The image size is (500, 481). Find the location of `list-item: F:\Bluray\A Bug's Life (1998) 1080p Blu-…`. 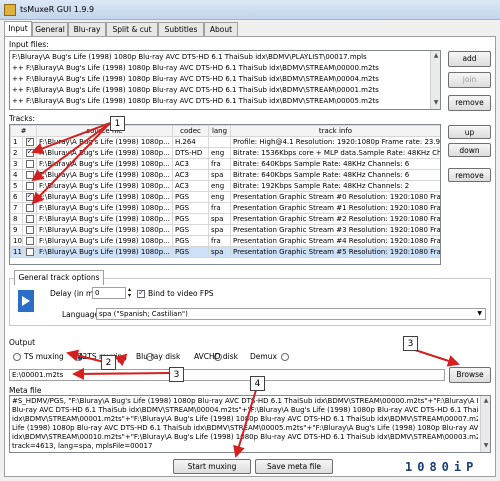

list-item: F:\Bluray\A Bug's Life (1998) 1080p Blu-… is located at coordinates (221, 57).